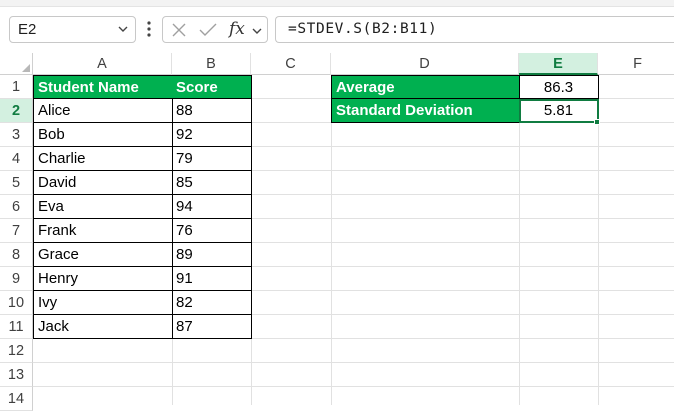 This screenshot has width=674, height=411. What do you see at coordinates (212, 135) in the screenshot?
I see `cell-b3: 92` at bounding box center [212, 135].